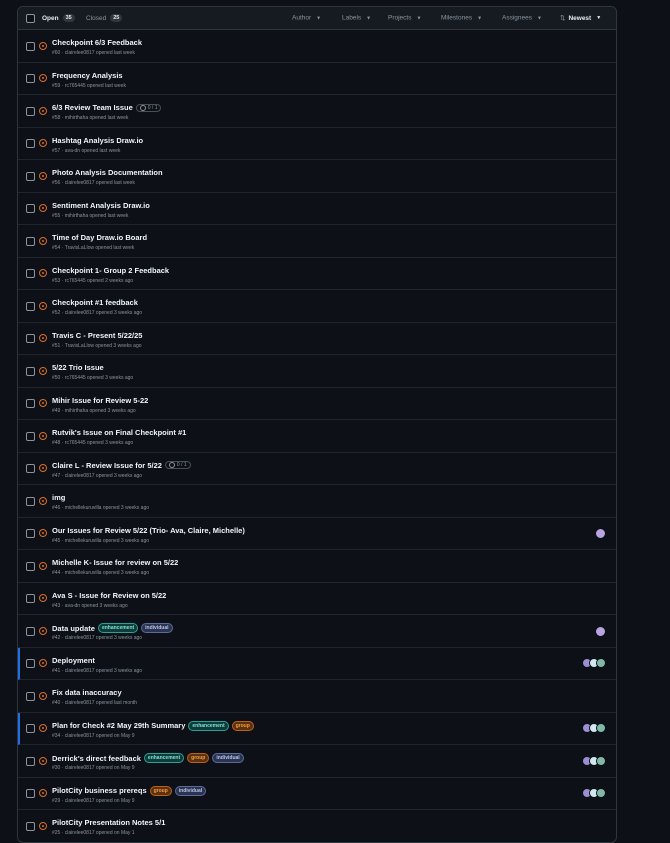 The height and width of the screenshot is (843, 670). I want to click on issue-title-link: Plan for Check #2 May 29th Summary, so click(118, 725).